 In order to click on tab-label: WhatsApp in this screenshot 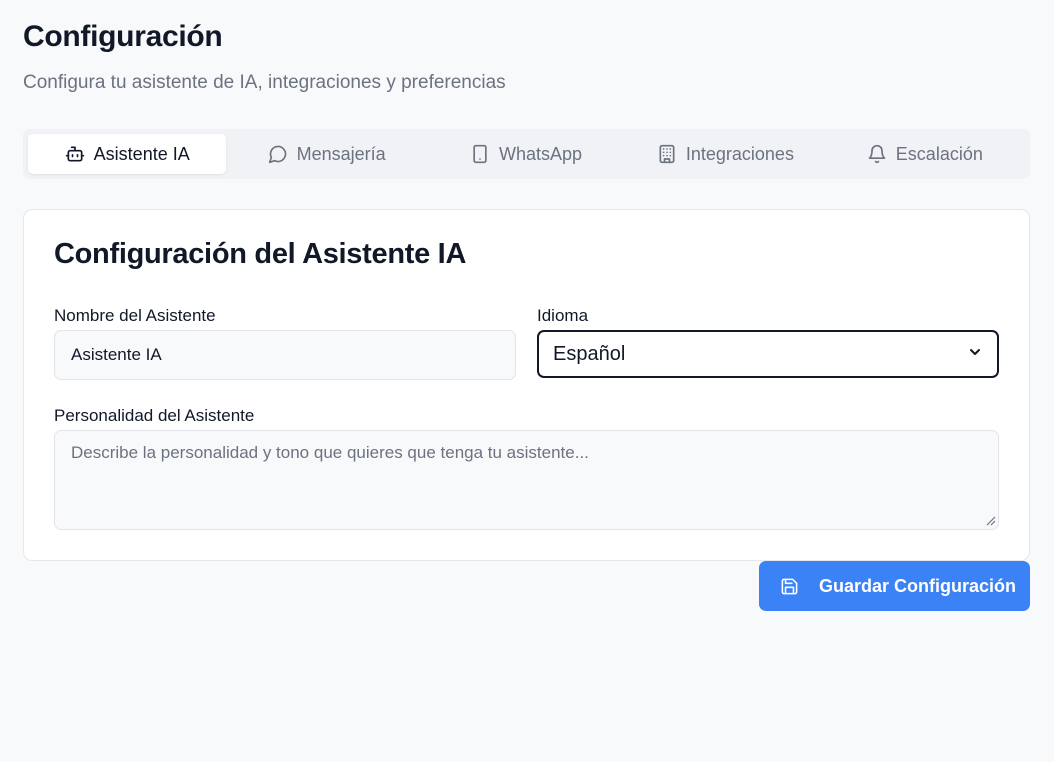, I will do `click(540, 153)`.